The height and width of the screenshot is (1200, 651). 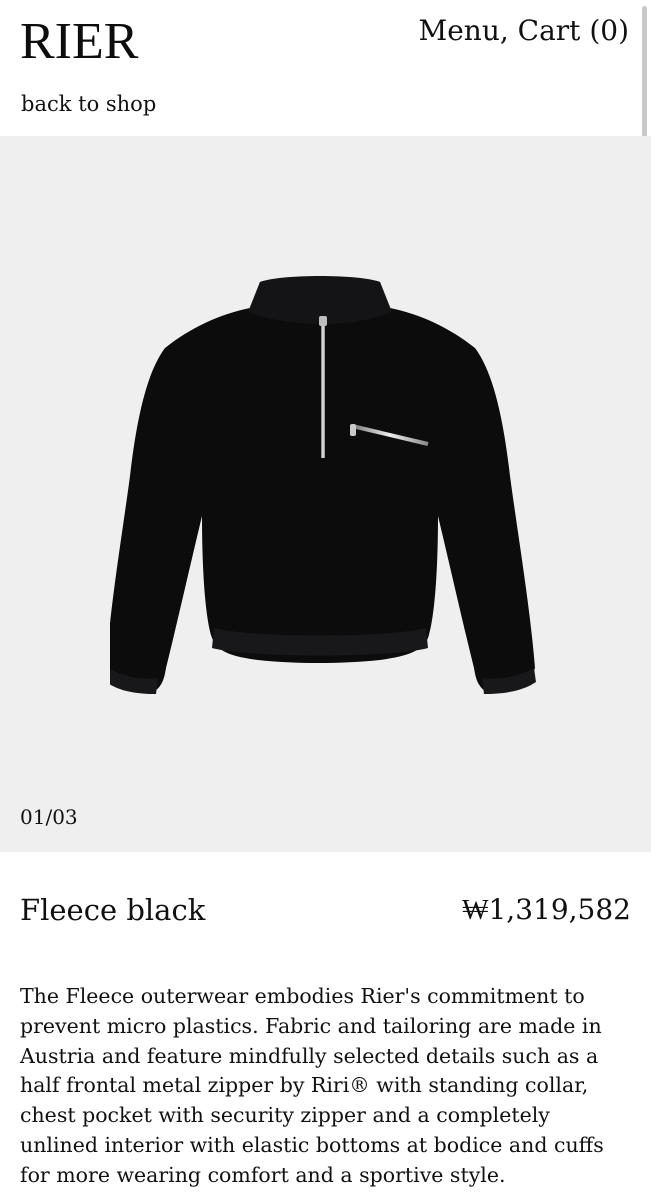 What do you see at coordinates (353, 430) in the screenshot?
I see `pocket-zipper-pull-icon` at bounding box center [353, 430].